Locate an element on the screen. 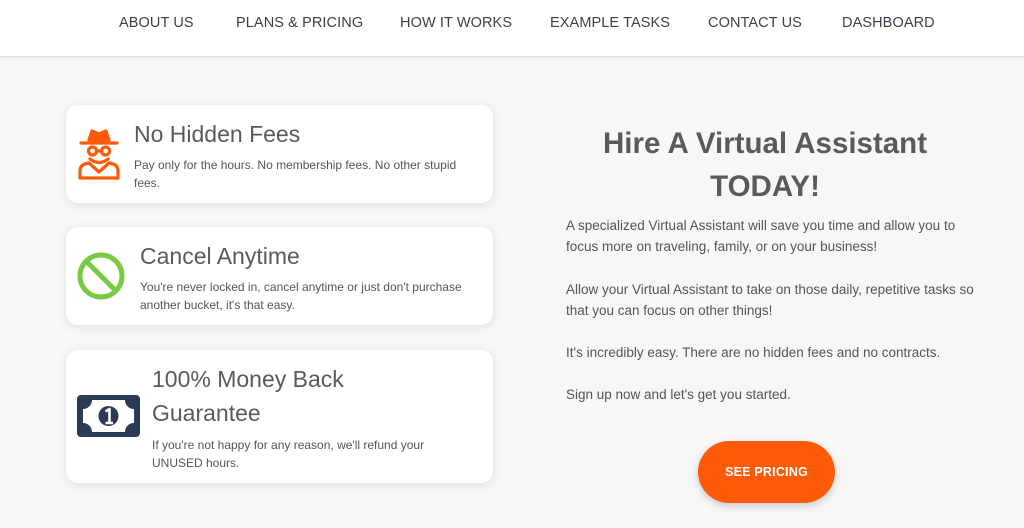  money-bill-icon is located at coordinates (108, 418).